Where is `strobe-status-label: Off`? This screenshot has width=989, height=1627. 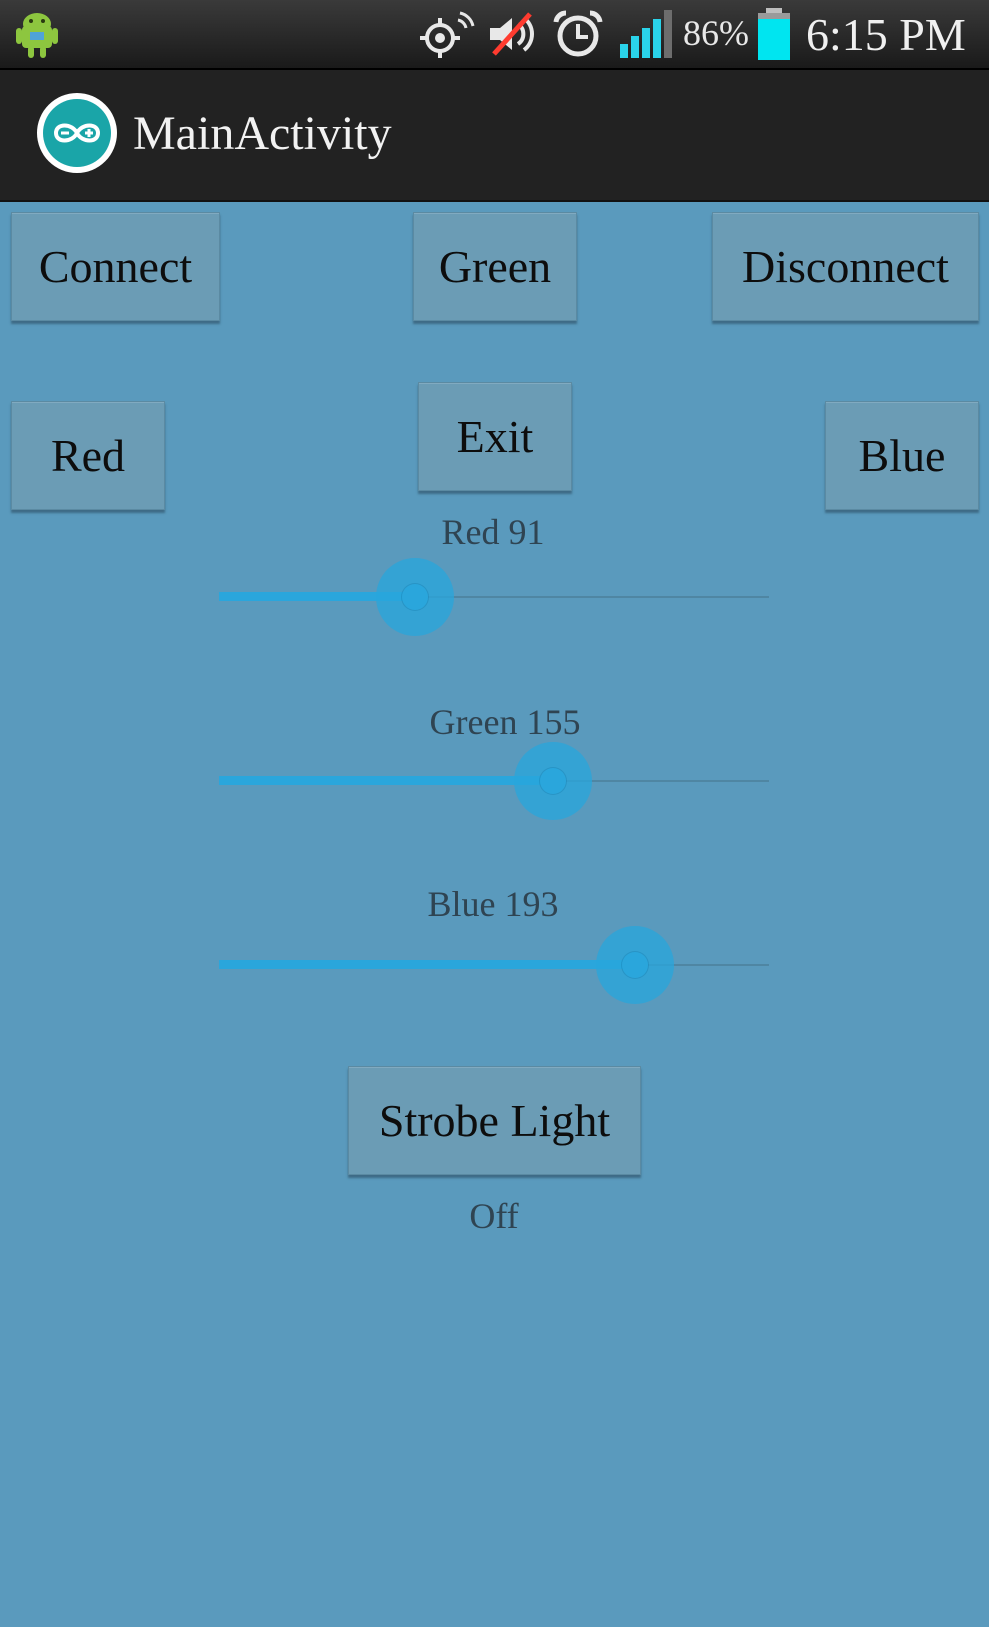
strobe-status-label: Off is located at coordinates (494, 1216).